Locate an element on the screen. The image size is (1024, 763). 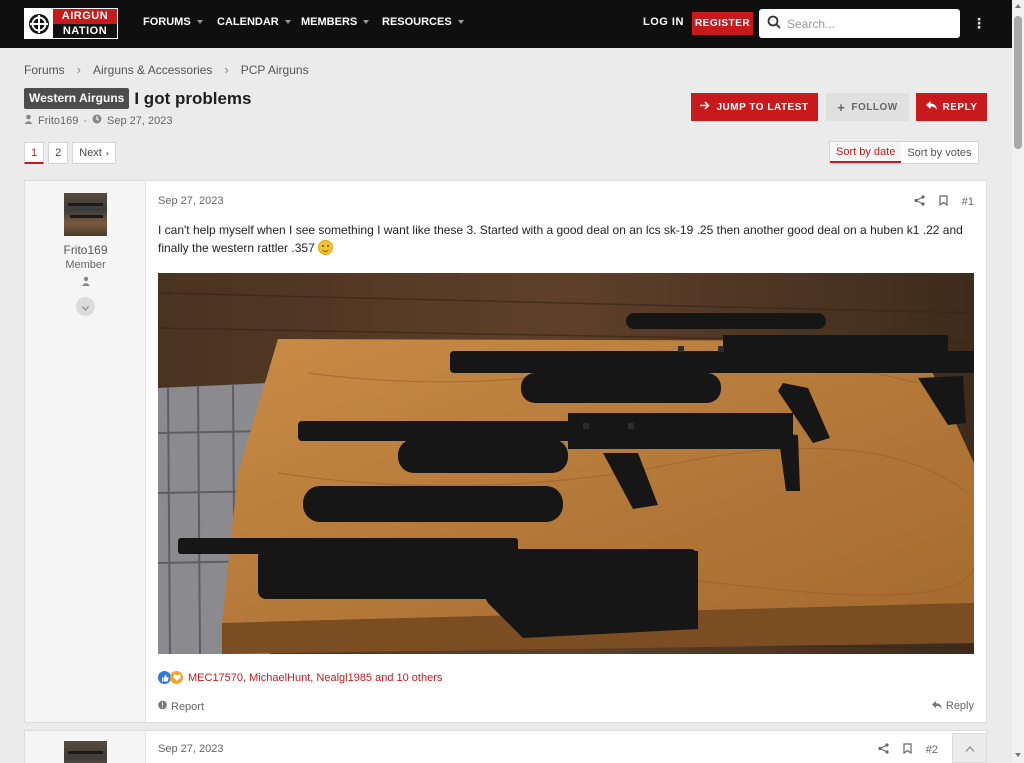
jump-to-latest-button: JUMP TO LATEST is located at coordinates (754, 107).